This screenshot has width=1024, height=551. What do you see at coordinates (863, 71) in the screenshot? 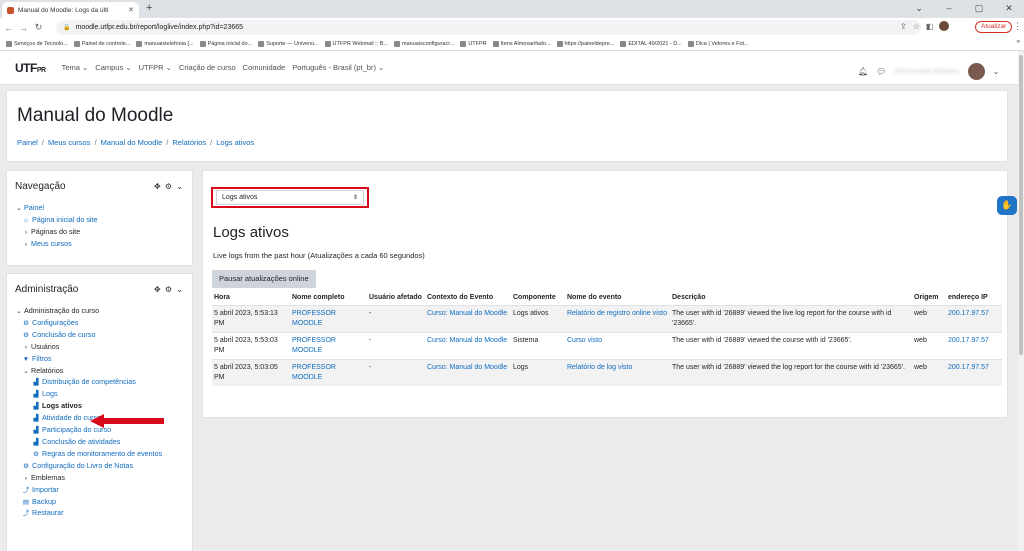
I see `bell-icon: 🔔︎` at bounding box center [863, 71].